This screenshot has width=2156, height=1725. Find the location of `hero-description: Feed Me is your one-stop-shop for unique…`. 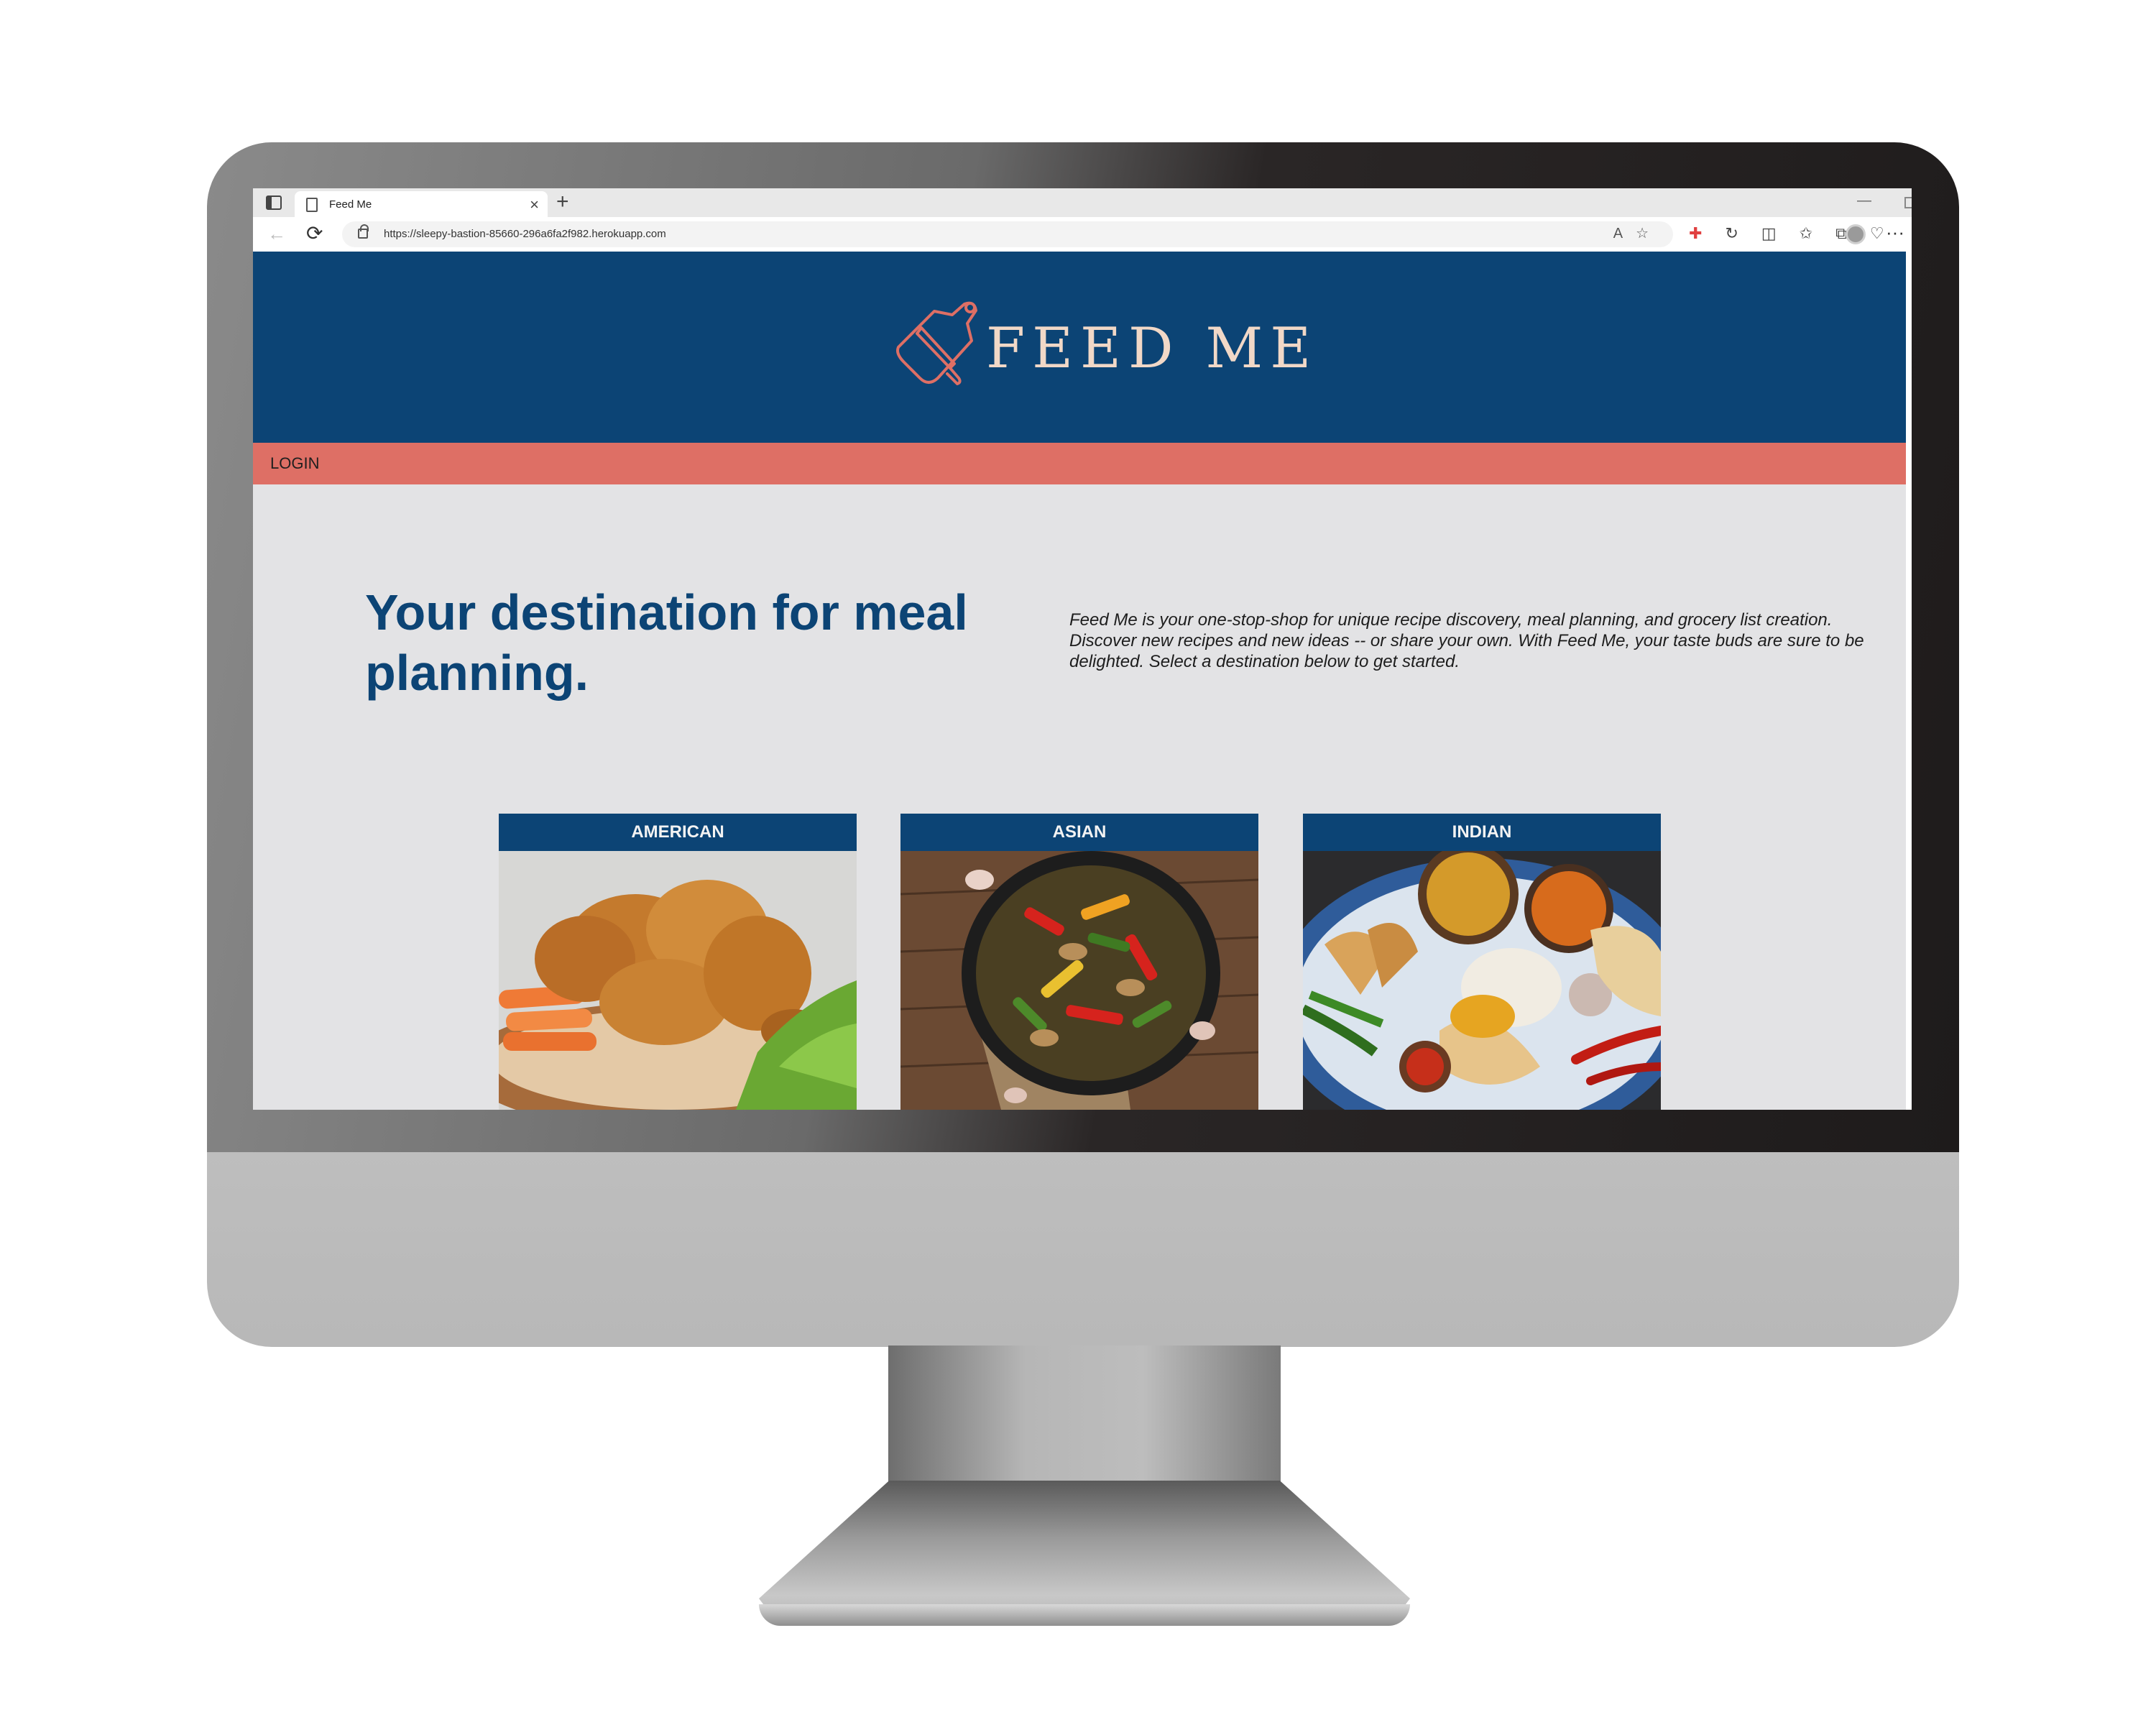

hero-description: Feed Me is your one-stop-shop for unique… is located at coordinates (1466, 640).